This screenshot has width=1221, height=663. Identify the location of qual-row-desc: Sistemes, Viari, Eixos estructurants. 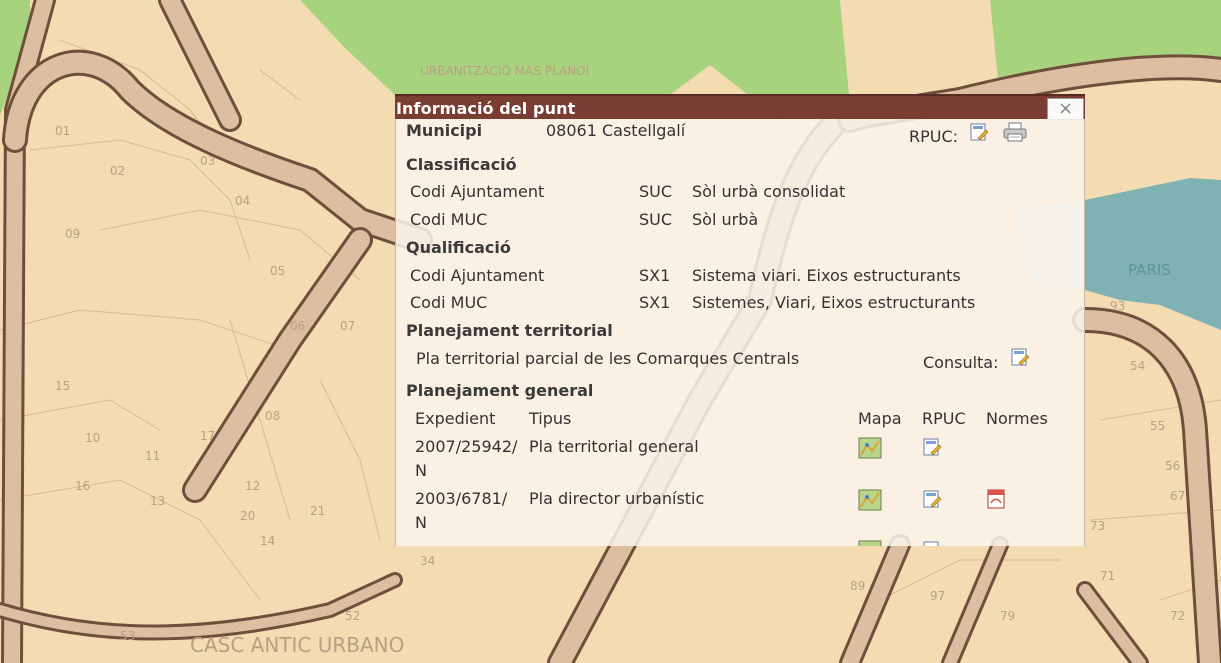
(834, 302).